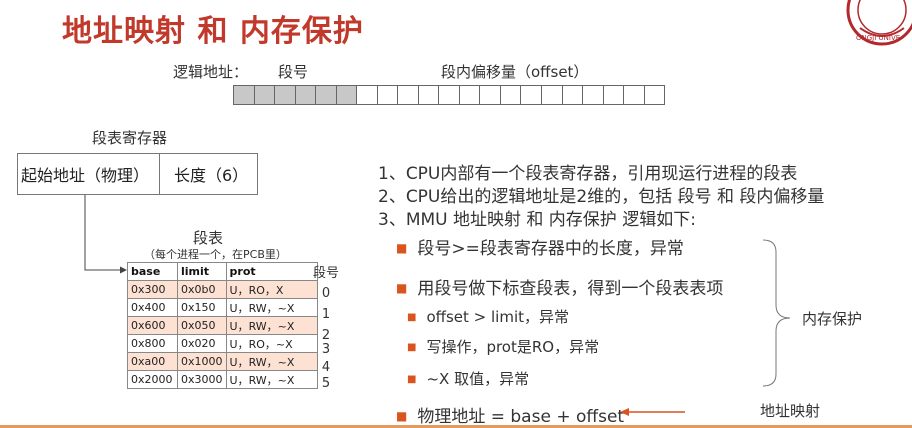 Image resolution: width=912 pixels, height=428 pixels. I want to click on bullet-text: 物理地址 = base + offset, so click(521, 417).